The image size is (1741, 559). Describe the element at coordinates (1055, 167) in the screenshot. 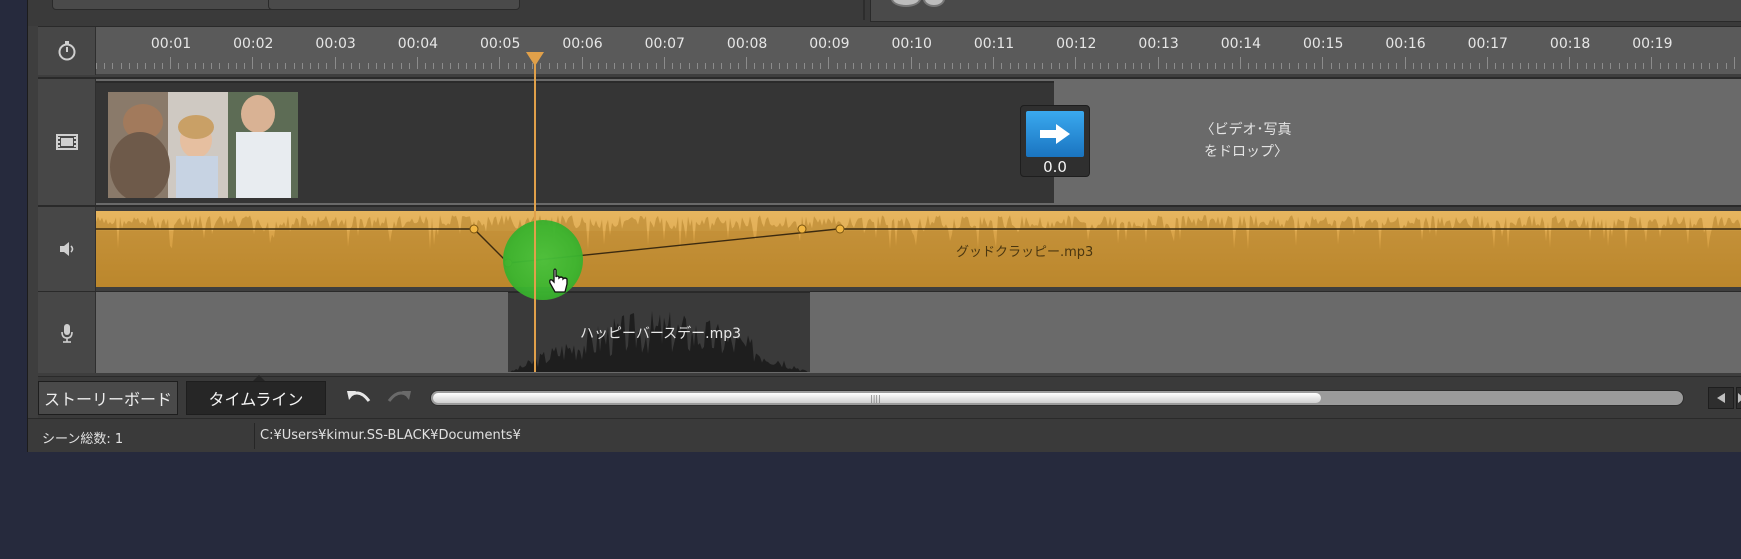

I see `transition-duration: 0.0` at that location.